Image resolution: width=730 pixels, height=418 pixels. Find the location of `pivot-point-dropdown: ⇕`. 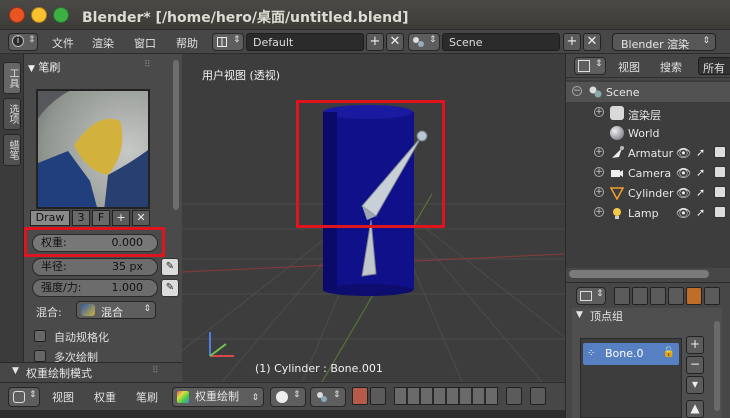

pivot-point-dropdown: ⇕ is located at coordinates (328, 397).